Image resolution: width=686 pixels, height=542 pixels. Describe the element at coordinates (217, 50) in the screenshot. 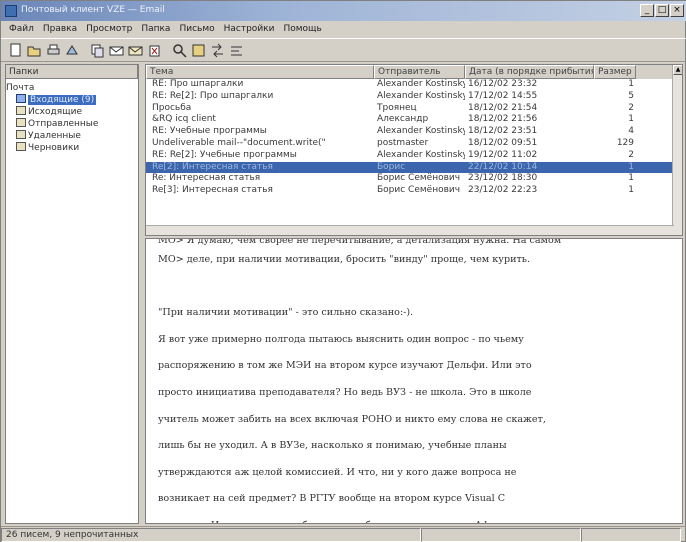

I see `send-receive-icon` at that location.